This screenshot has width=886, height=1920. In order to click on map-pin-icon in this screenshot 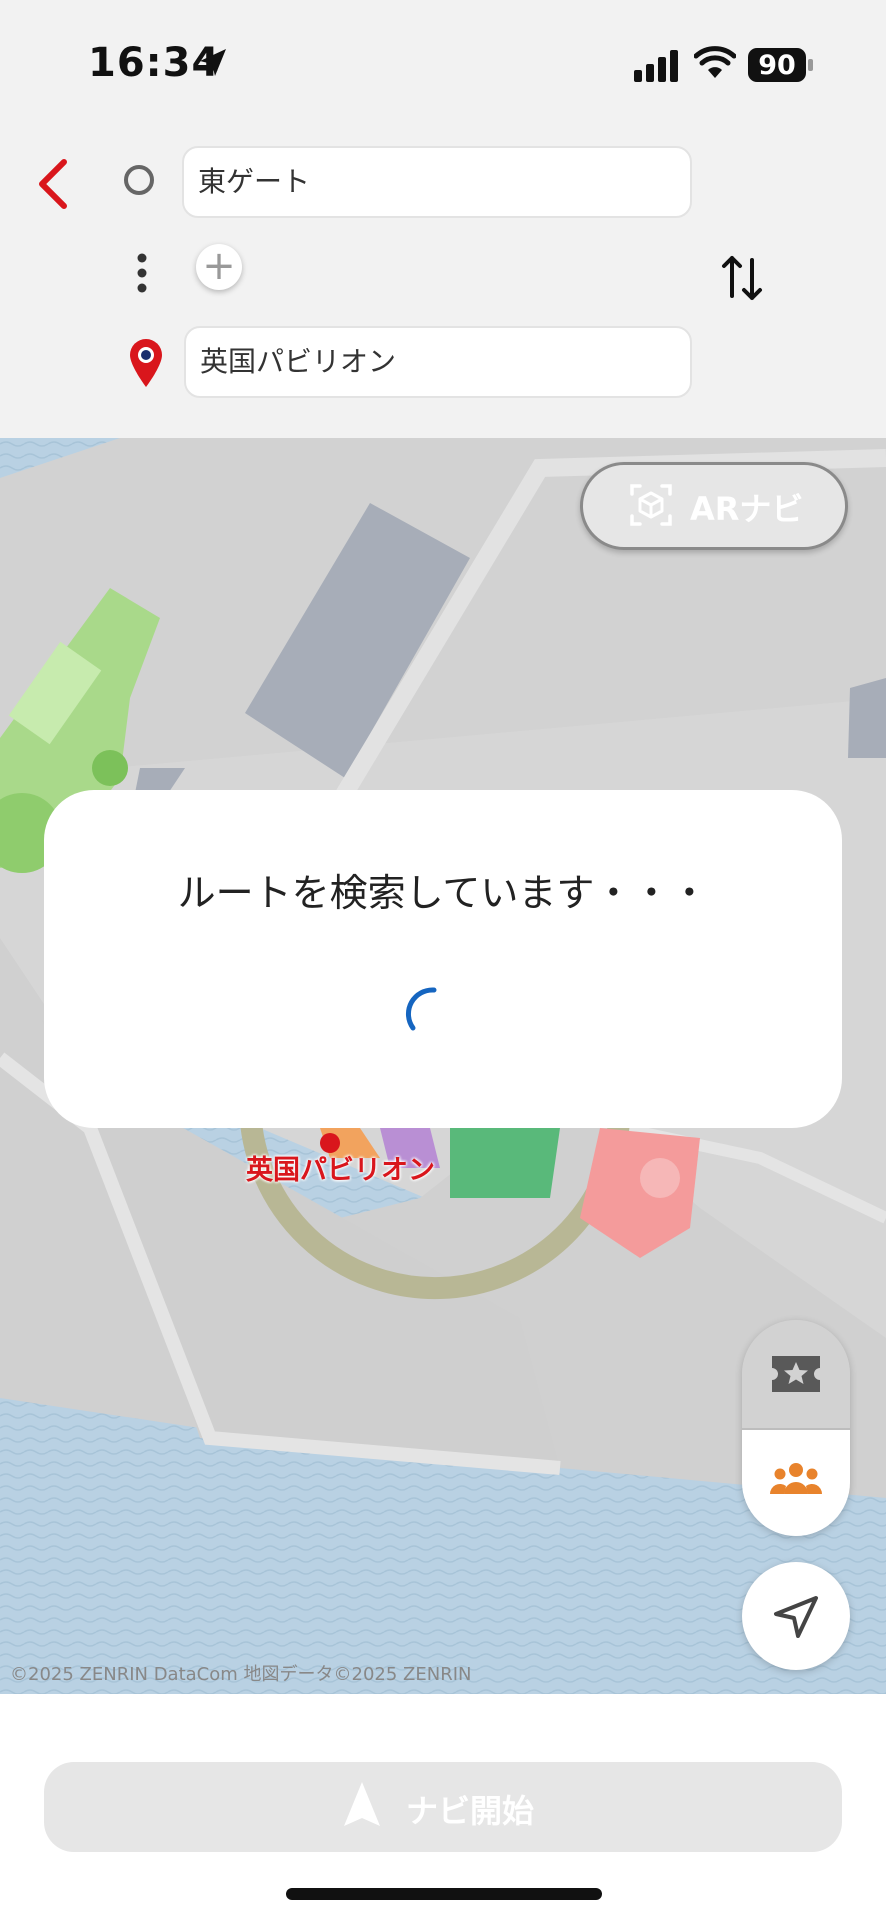, I will do `click(146, 363)`.